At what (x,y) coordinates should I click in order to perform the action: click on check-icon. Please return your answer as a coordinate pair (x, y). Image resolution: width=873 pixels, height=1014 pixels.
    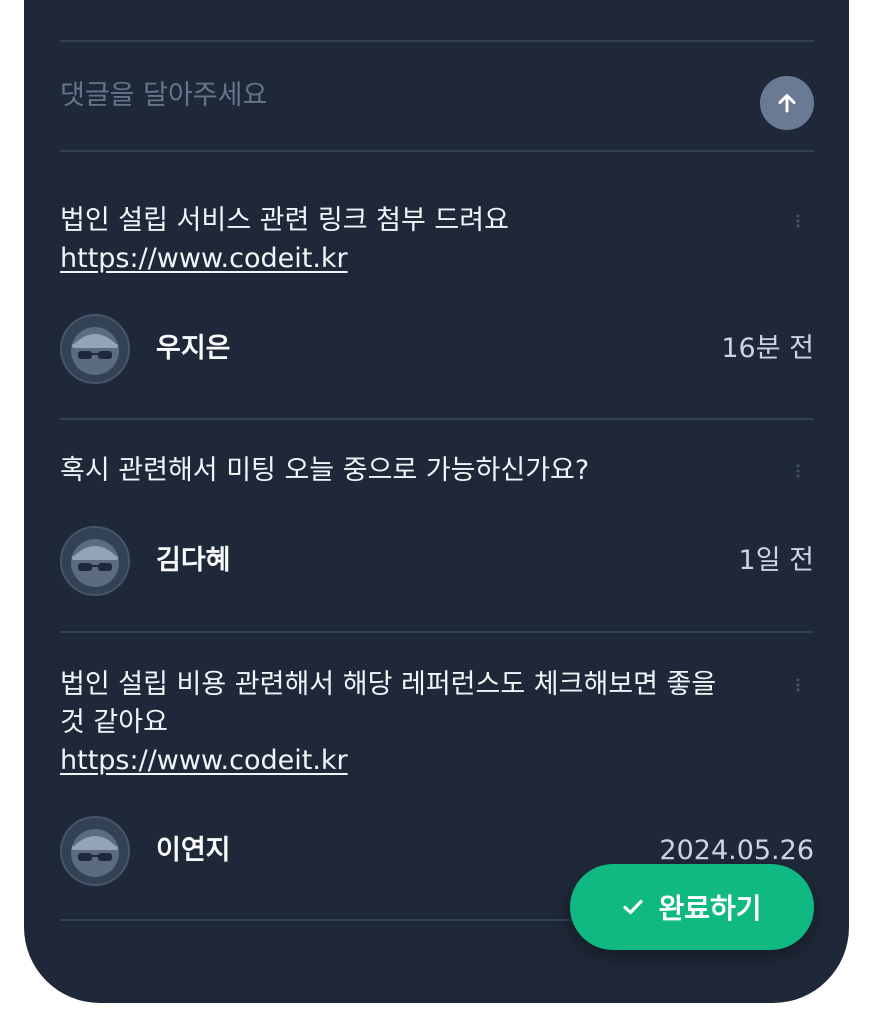
    Looking at the image, I should click on (633, 907).